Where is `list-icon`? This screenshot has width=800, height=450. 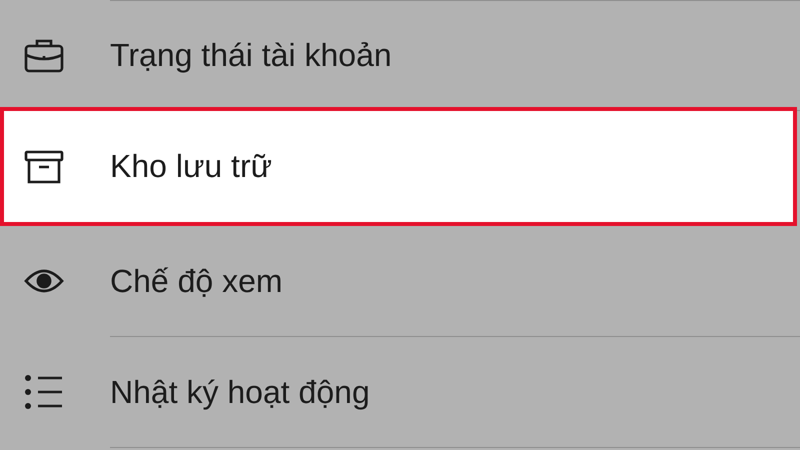 list-icon is located at coordinates (44, 392).